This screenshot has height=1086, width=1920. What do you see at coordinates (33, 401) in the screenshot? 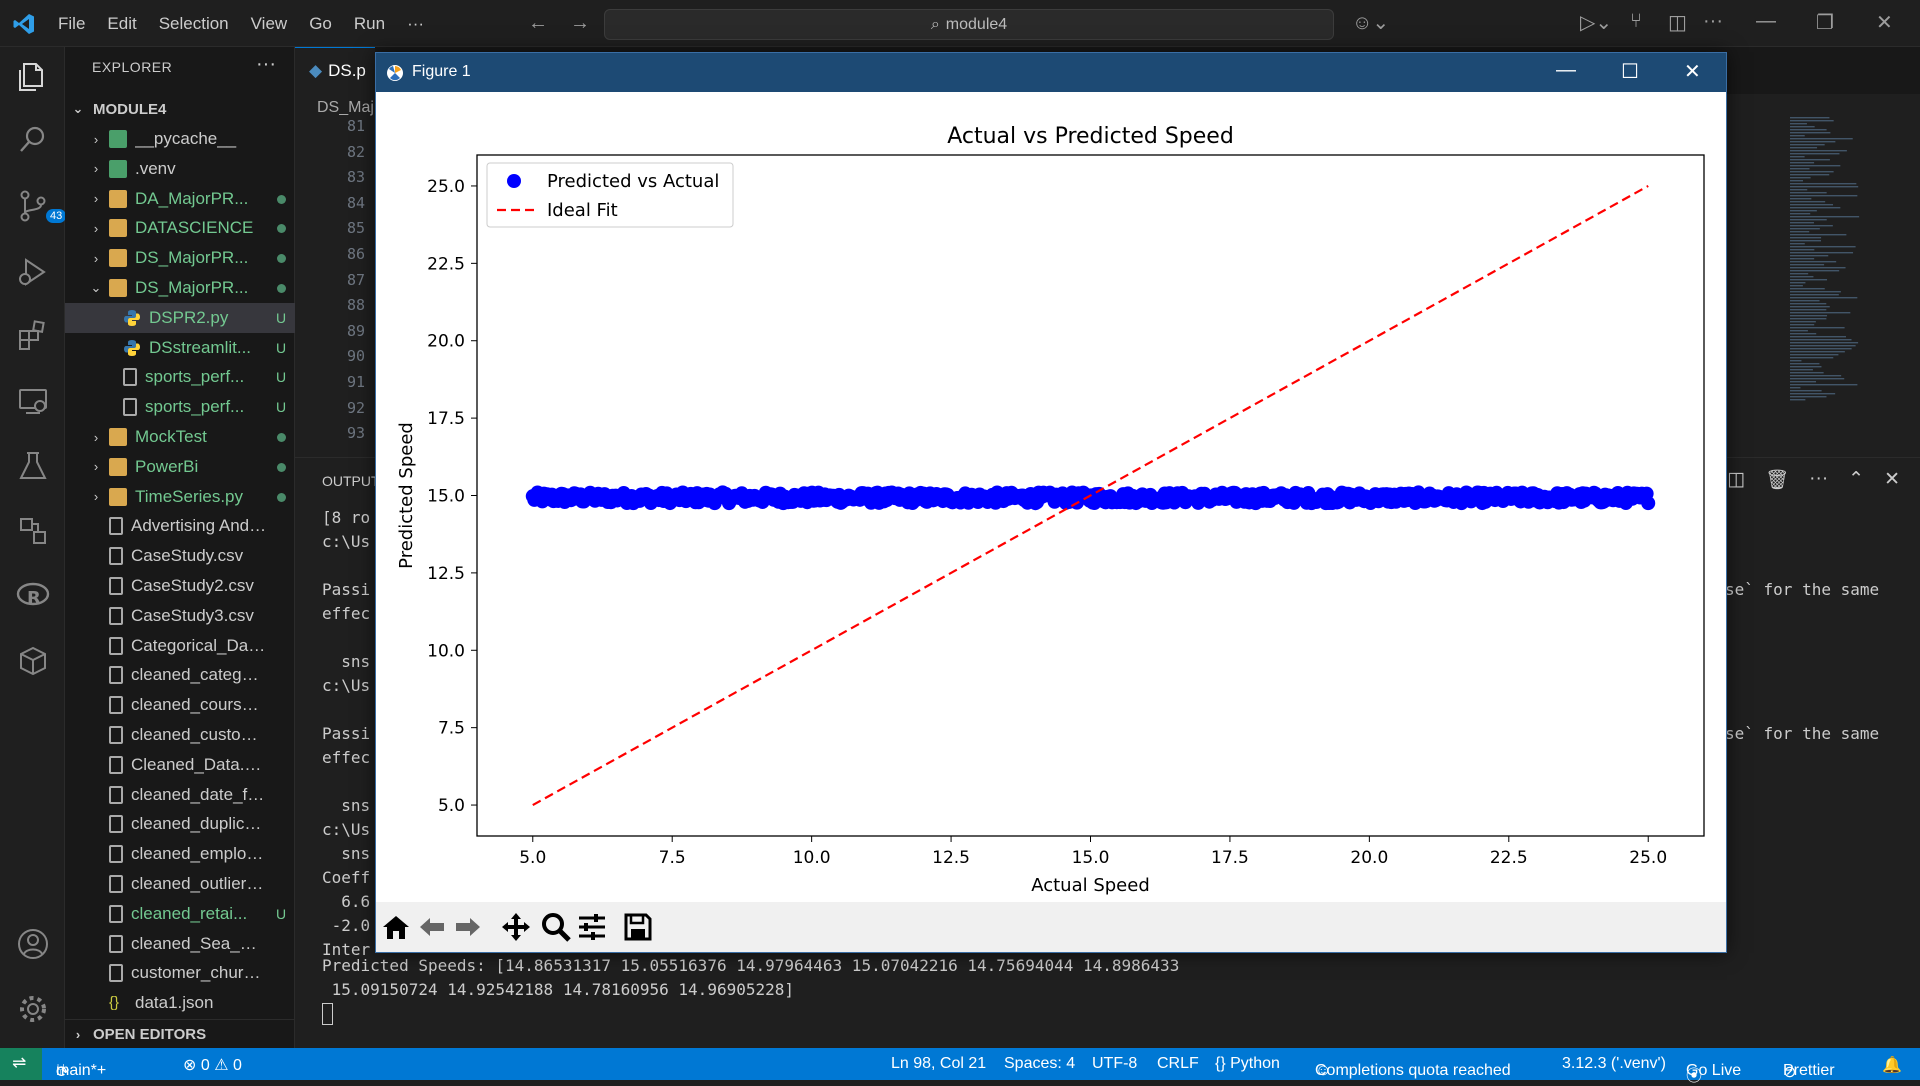
I see `remote-explorer-icon` at bounding box center [33, 401].